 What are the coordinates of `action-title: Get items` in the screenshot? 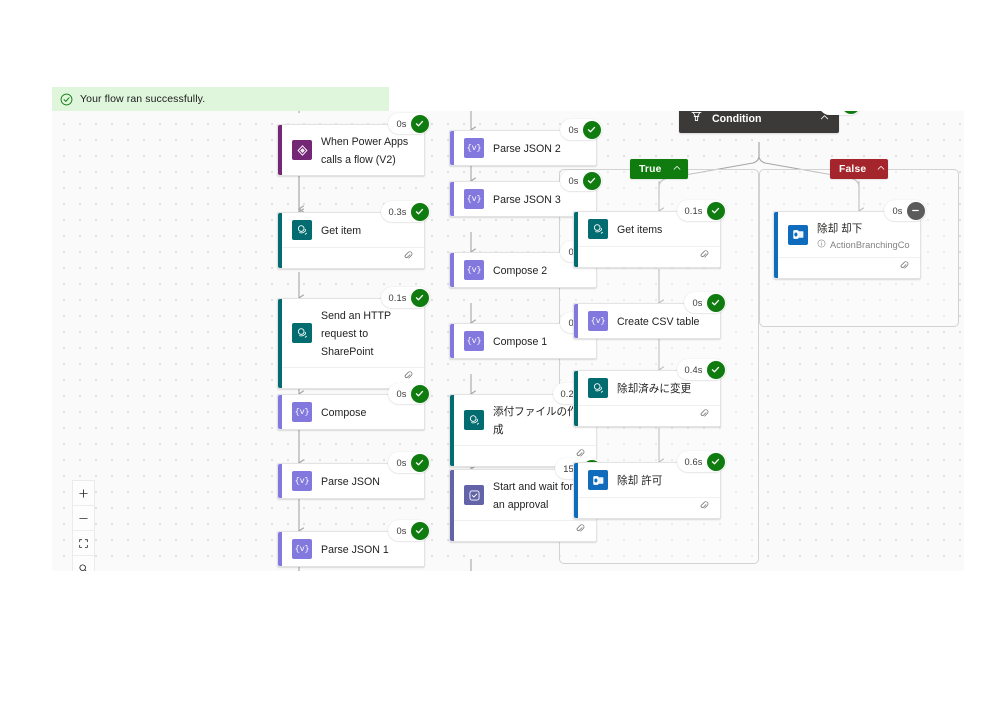 It's located at (640, 230).